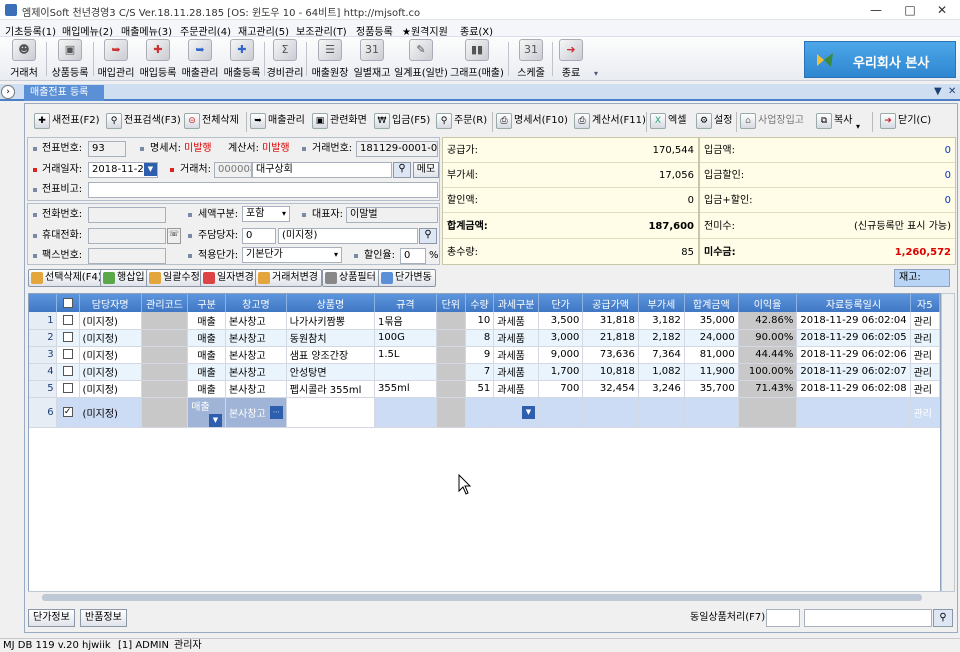 The image size is (960, 652). What do you see at coordinates (461, 121) in the screenshot?
I see `order-button: ⚲ 주문(R)` at bounding box center [461, 121].